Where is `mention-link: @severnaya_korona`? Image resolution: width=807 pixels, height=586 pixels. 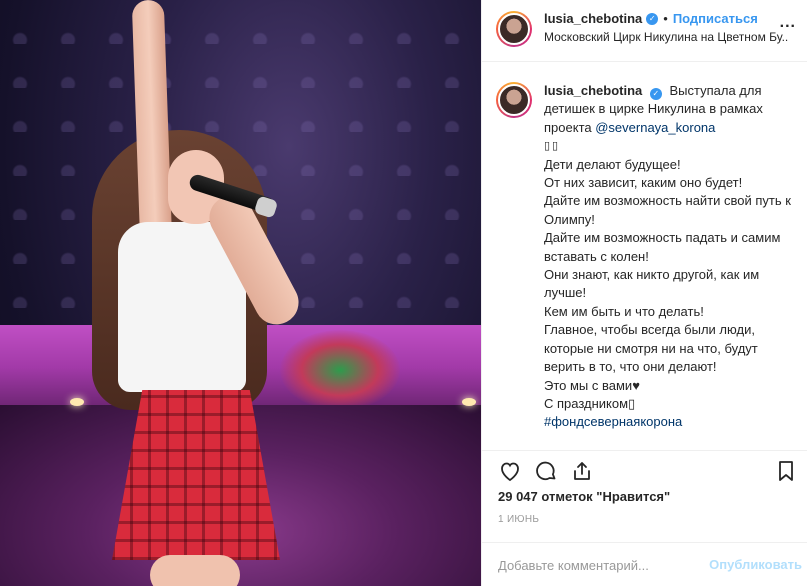
mention-link: @severnaya_korona is located at coordinates (655, 127).